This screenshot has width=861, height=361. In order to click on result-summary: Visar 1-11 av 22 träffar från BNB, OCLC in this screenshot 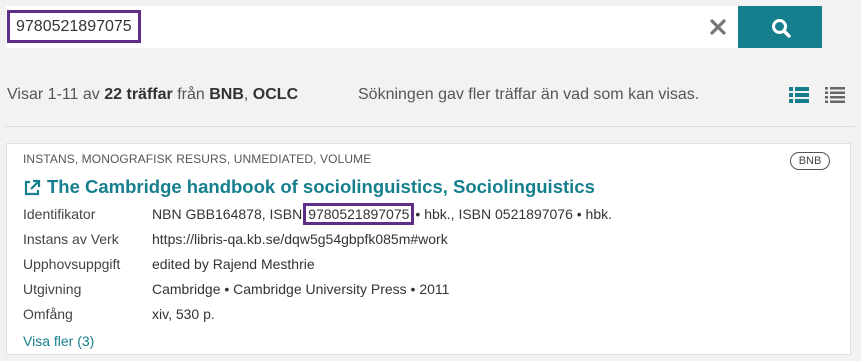, I will do `click(152, 95)`.